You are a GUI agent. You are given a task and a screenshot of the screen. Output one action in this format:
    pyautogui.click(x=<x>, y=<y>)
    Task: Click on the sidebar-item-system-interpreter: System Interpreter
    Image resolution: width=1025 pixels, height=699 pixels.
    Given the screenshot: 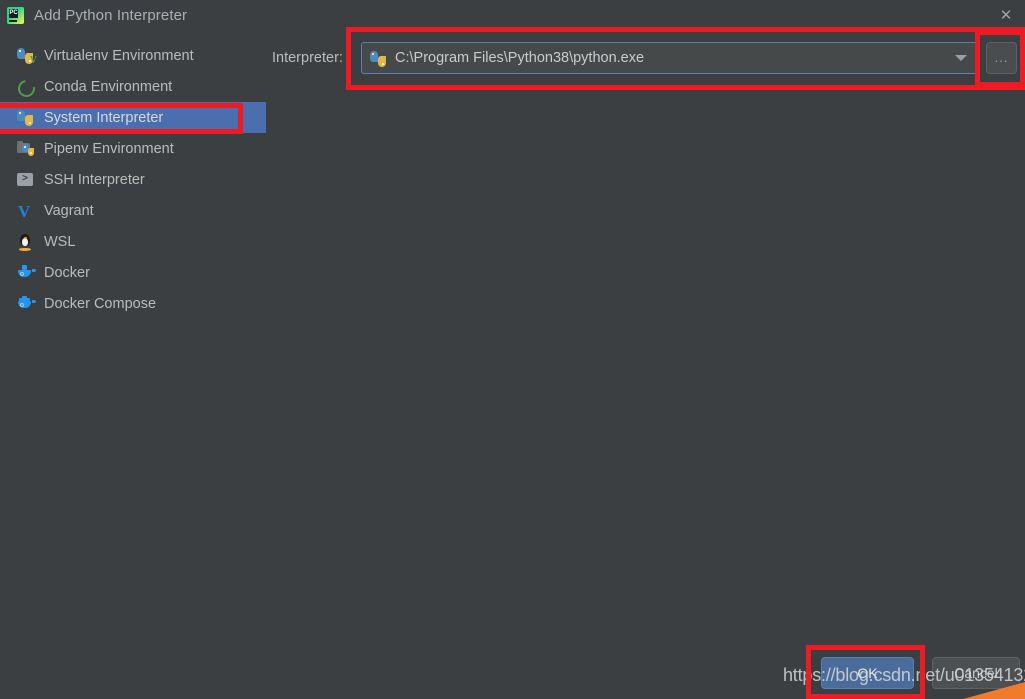 What is the action you would take?
    pyautogui.click(x=133, y=117)
    